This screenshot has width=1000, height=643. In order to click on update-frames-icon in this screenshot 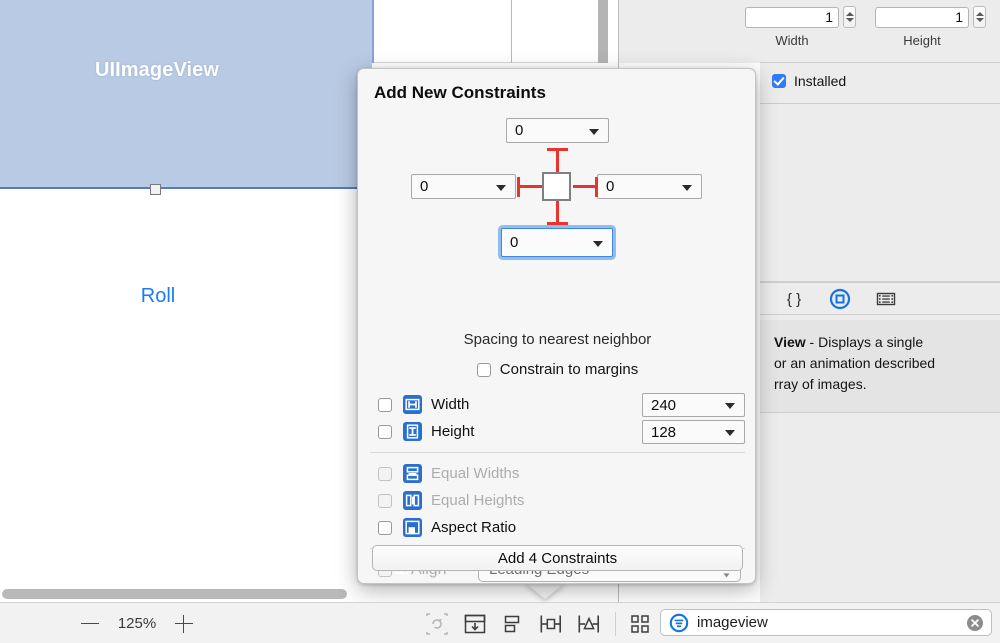, I will do `click(437, 624)`.